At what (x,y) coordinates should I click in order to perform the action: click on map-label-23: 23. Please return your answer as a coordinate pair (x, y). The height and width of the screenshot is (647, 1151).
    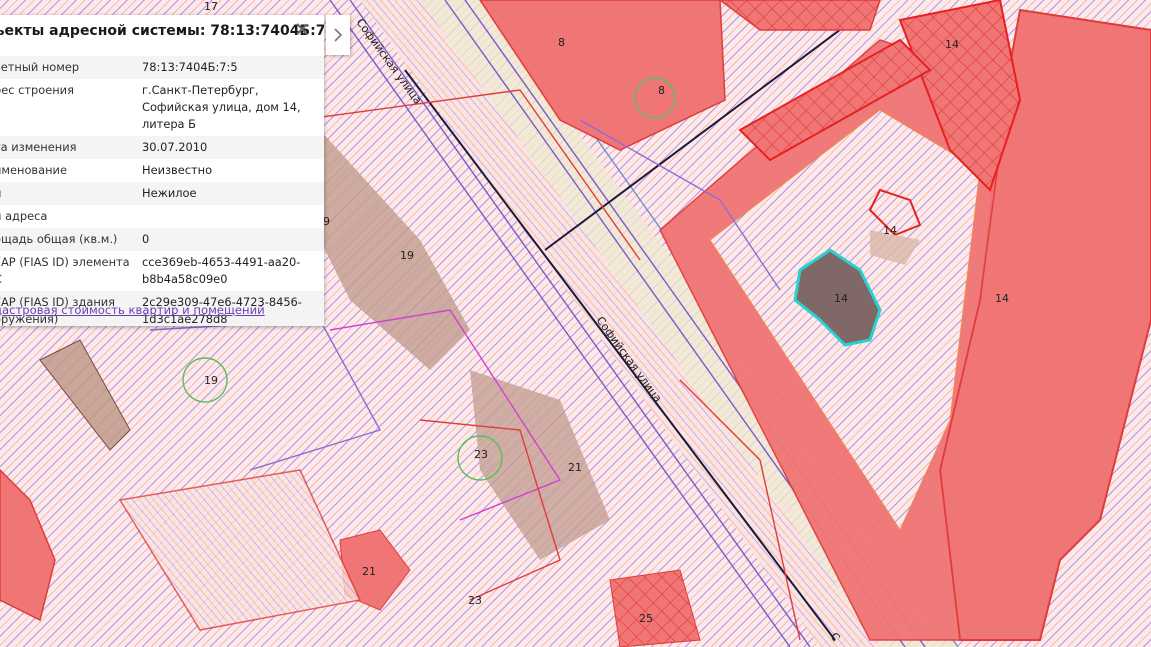
    Looking at the image, I should click on (475, 600).